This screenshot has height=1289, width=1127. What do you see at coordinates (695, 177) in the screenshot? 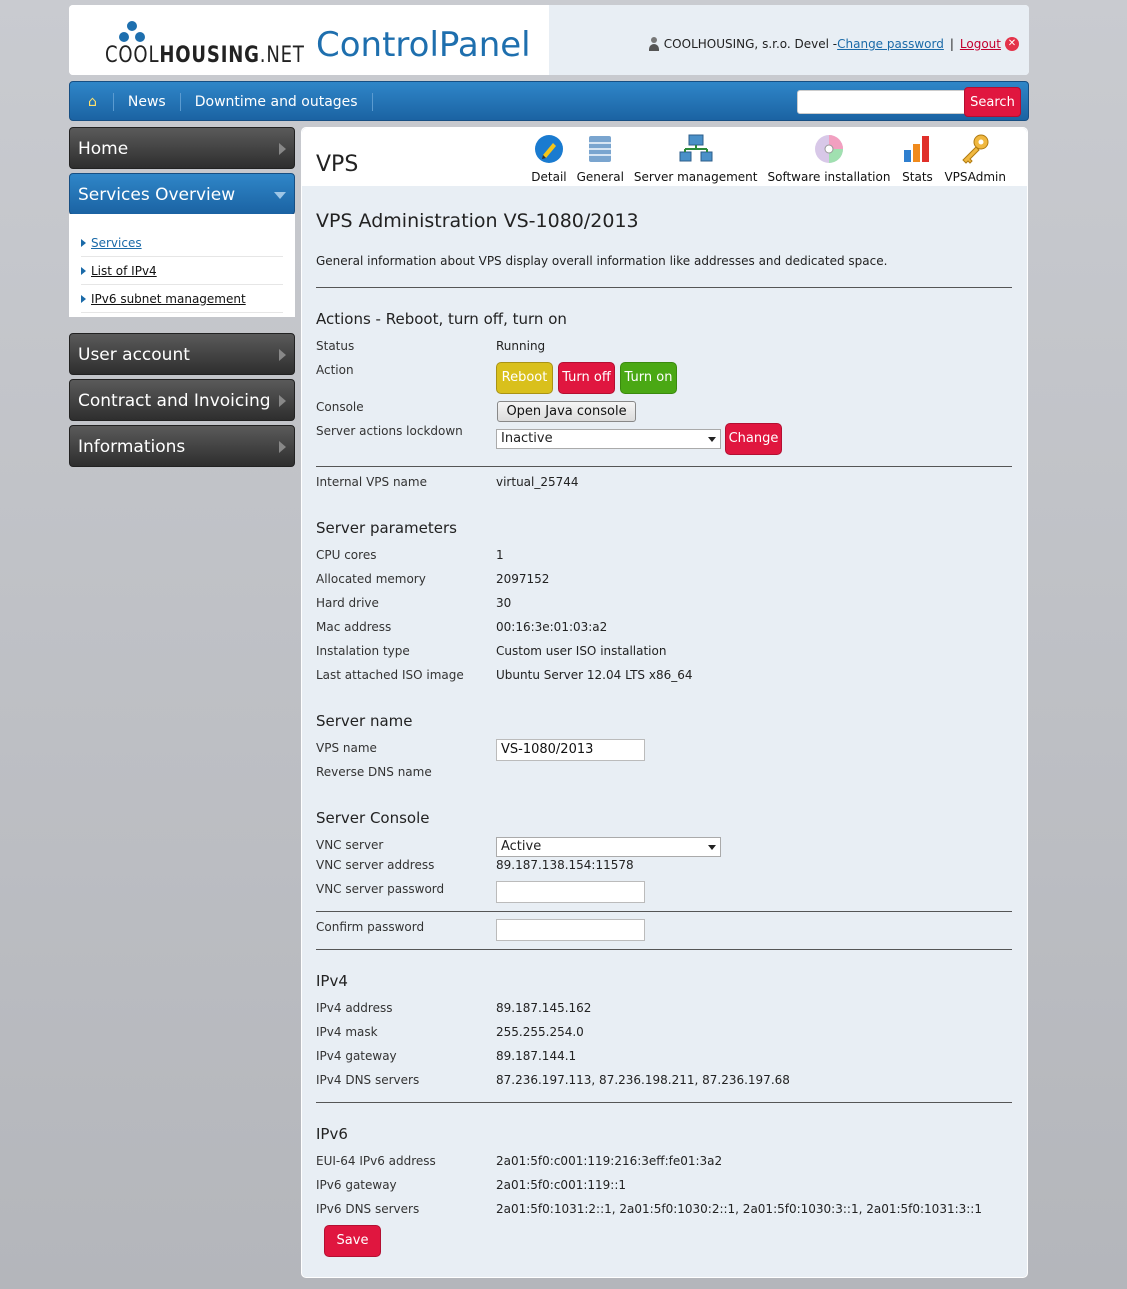
I see `toolbar-label: Server management` at bounding box center [695, 177].